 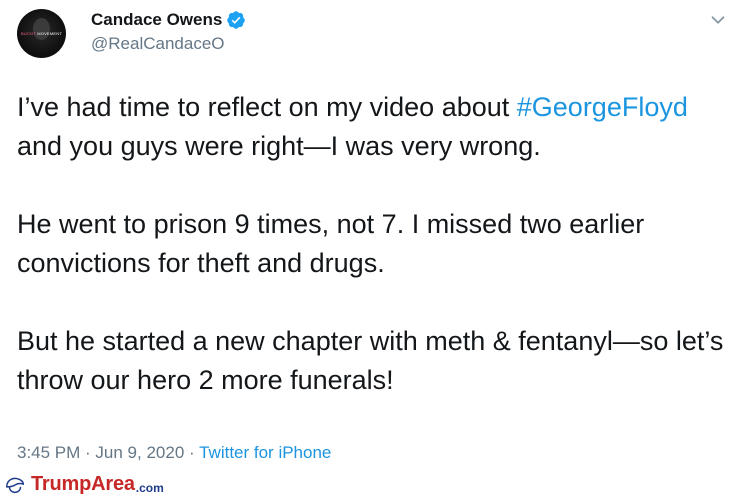 I want to click on avatar: BLEXIT MOVEMENT, so click(x=41, y=33).